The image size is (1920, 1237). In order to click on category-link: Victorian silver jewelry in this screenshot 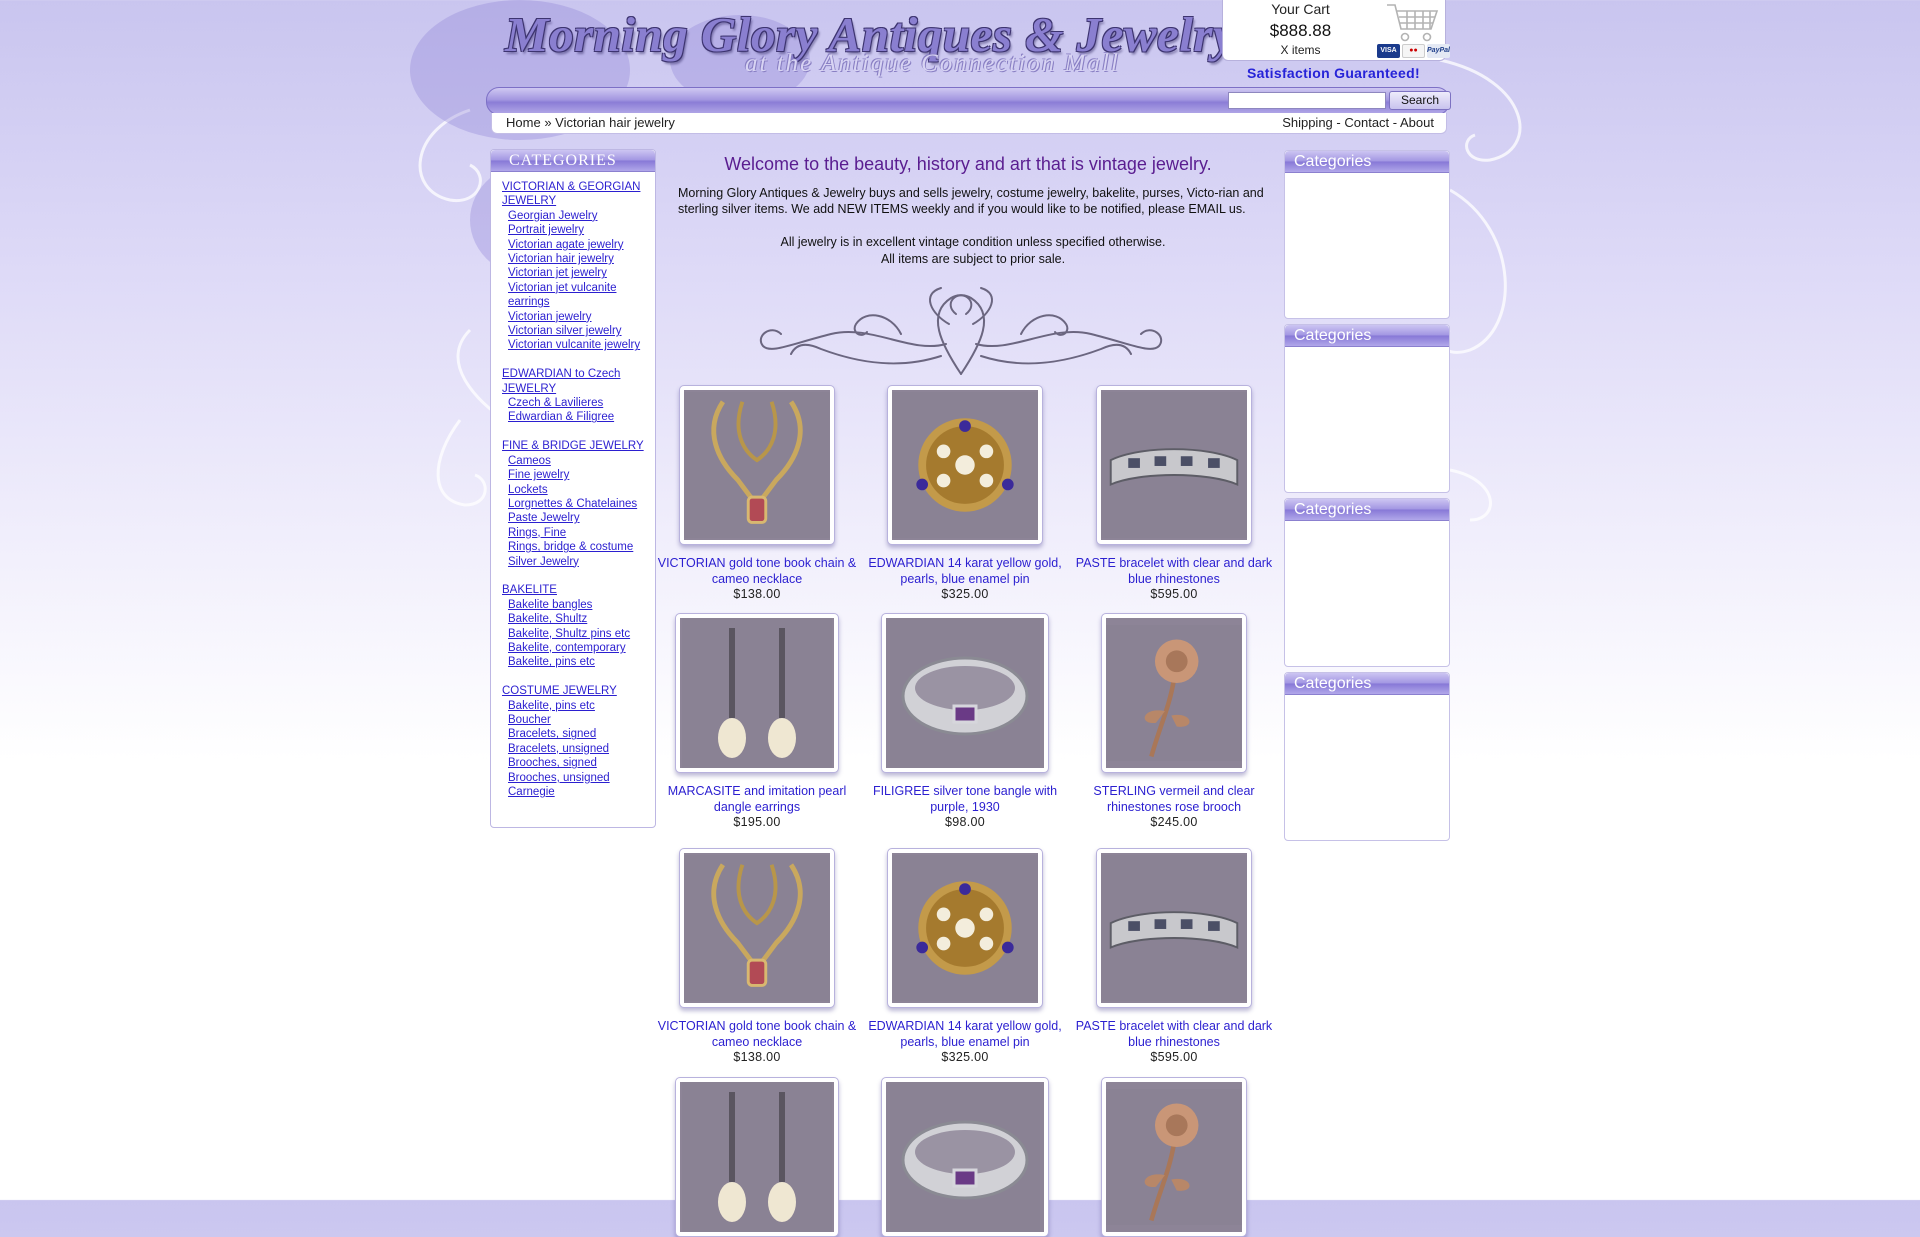, I will do `click(575, 331)`.